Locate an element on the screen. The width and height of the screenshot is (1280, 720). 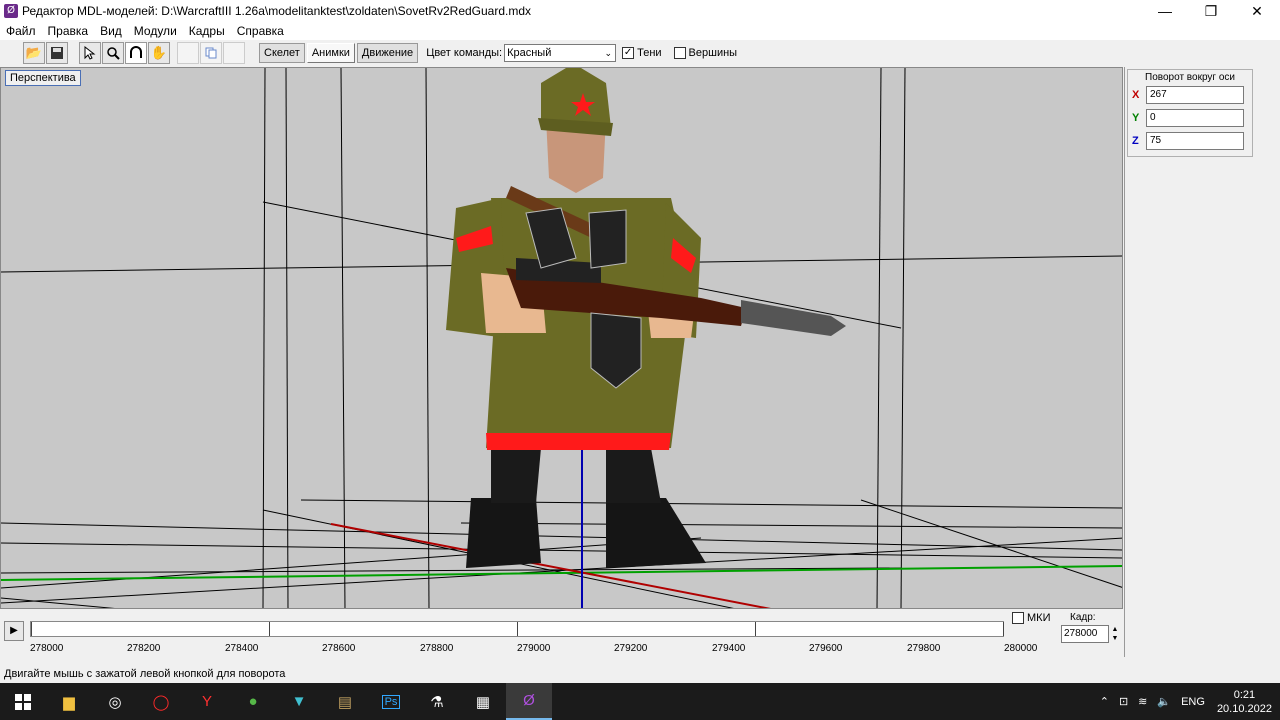
photoshop-icon: Ps is located at coordinates (391, 701).